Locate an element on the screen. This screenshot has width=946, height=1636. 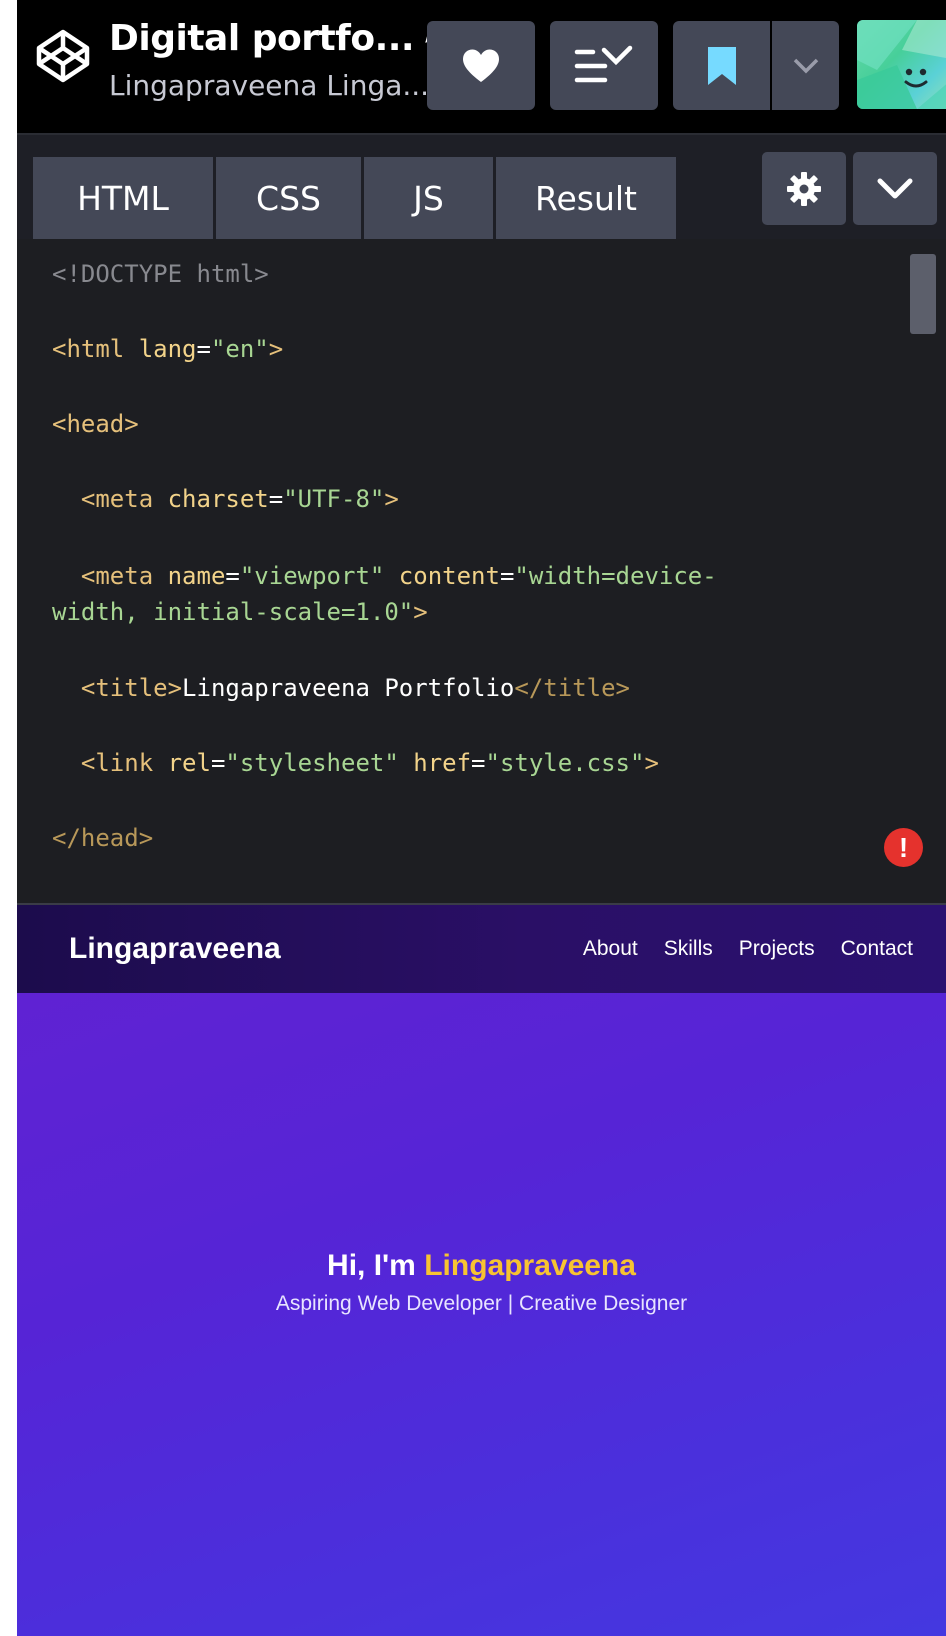
code-token: </head> is located at coordinates (103, 838).